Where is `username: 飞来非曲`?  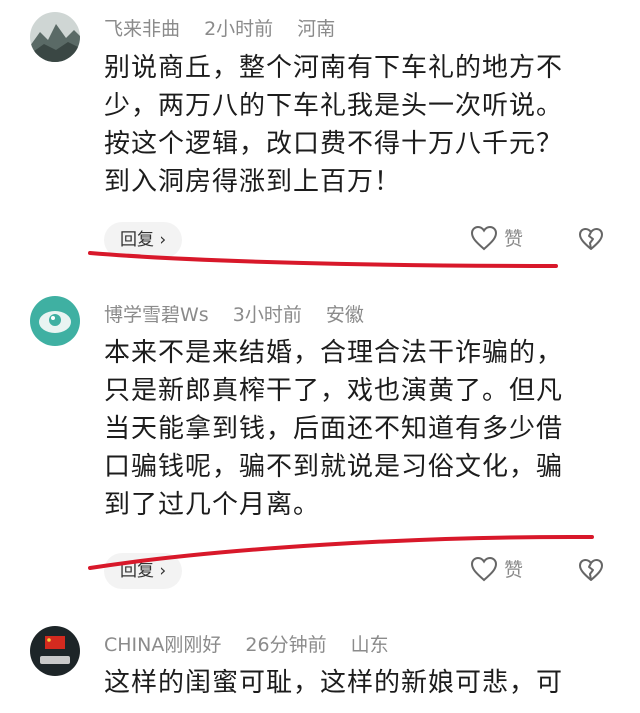 username: 飞来非曲 is located at coordinates (142, 29).